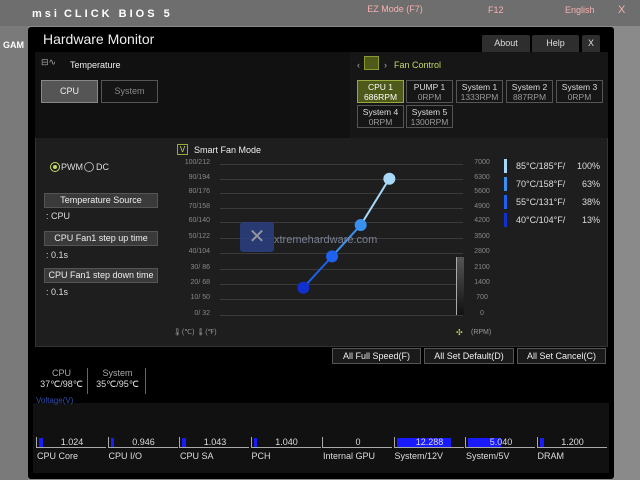 The width and height of the screenshot is (640, 480). Describe the element at coordinates (551, 456) in the screenshot. I see `voltage-name: DRAM` at that location.